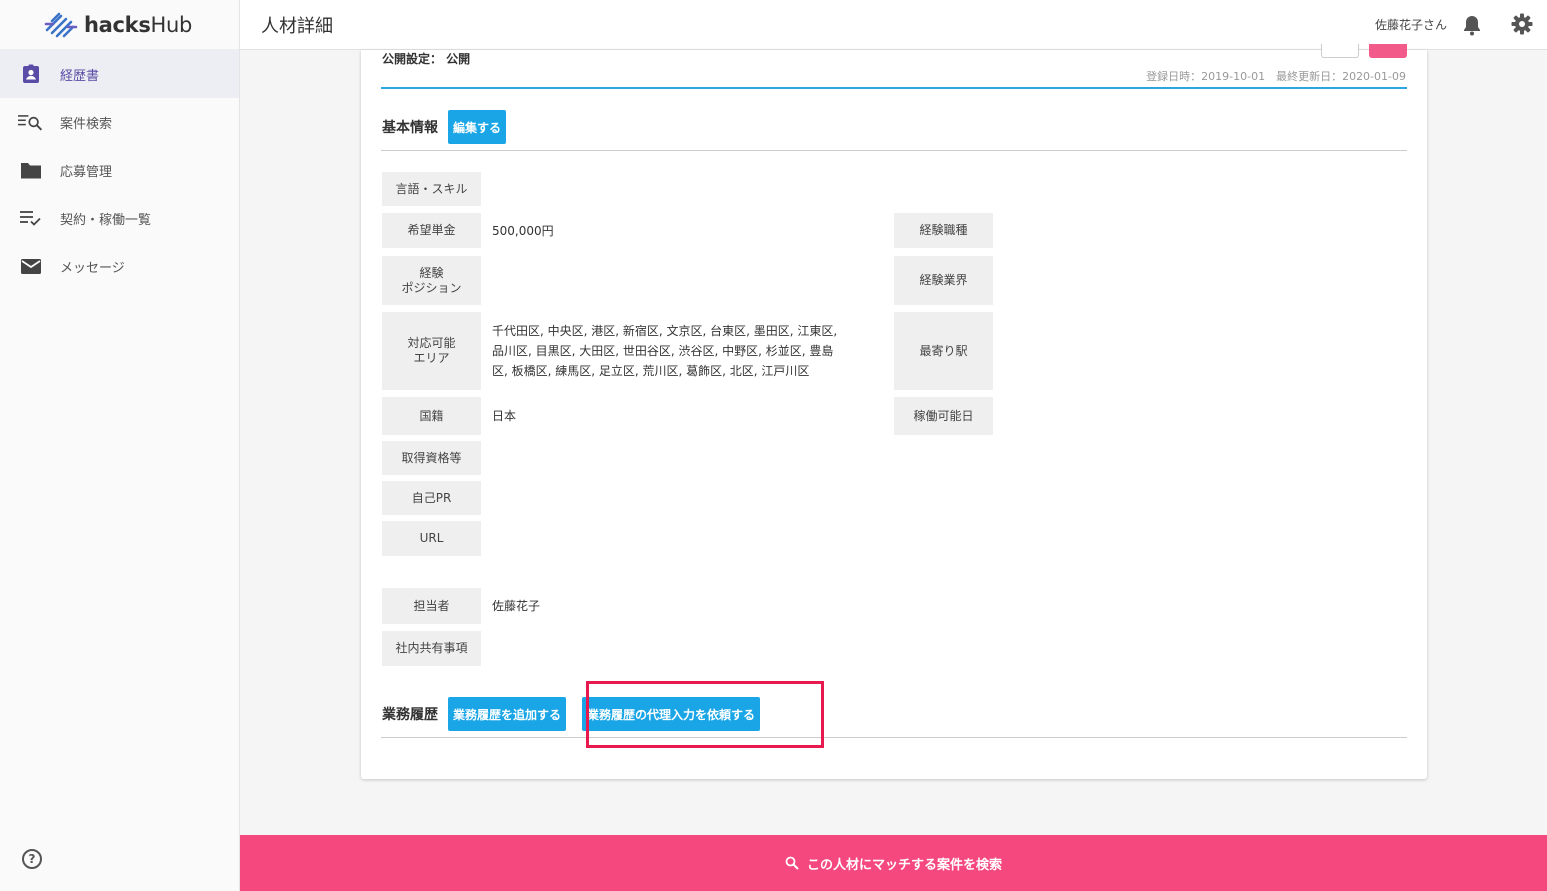  I want to click on field-label: URL, so click(431, 538).